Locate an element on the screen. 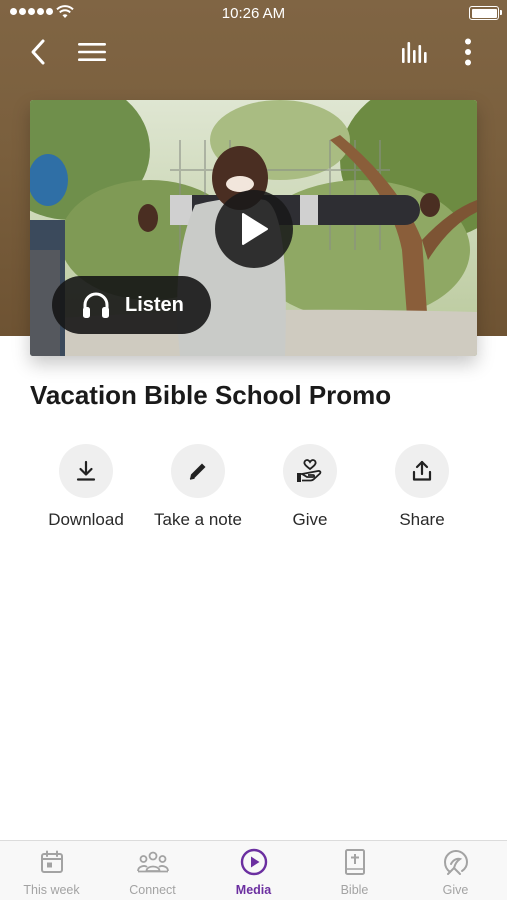  chevron-left-icon is located at coordinates (38, 52).